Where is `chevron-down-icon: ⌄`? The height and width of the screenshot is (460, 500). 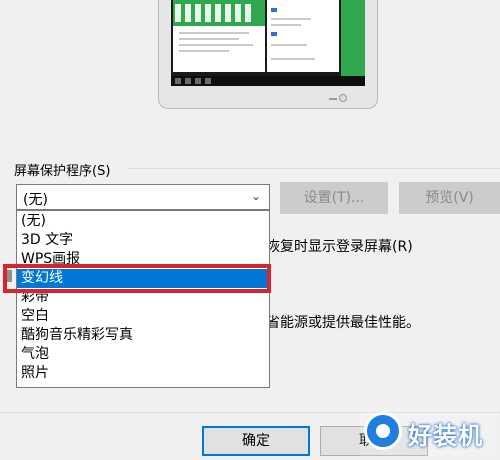 chevron-down-icon: ⌄ is located at coordinates (256, 196).